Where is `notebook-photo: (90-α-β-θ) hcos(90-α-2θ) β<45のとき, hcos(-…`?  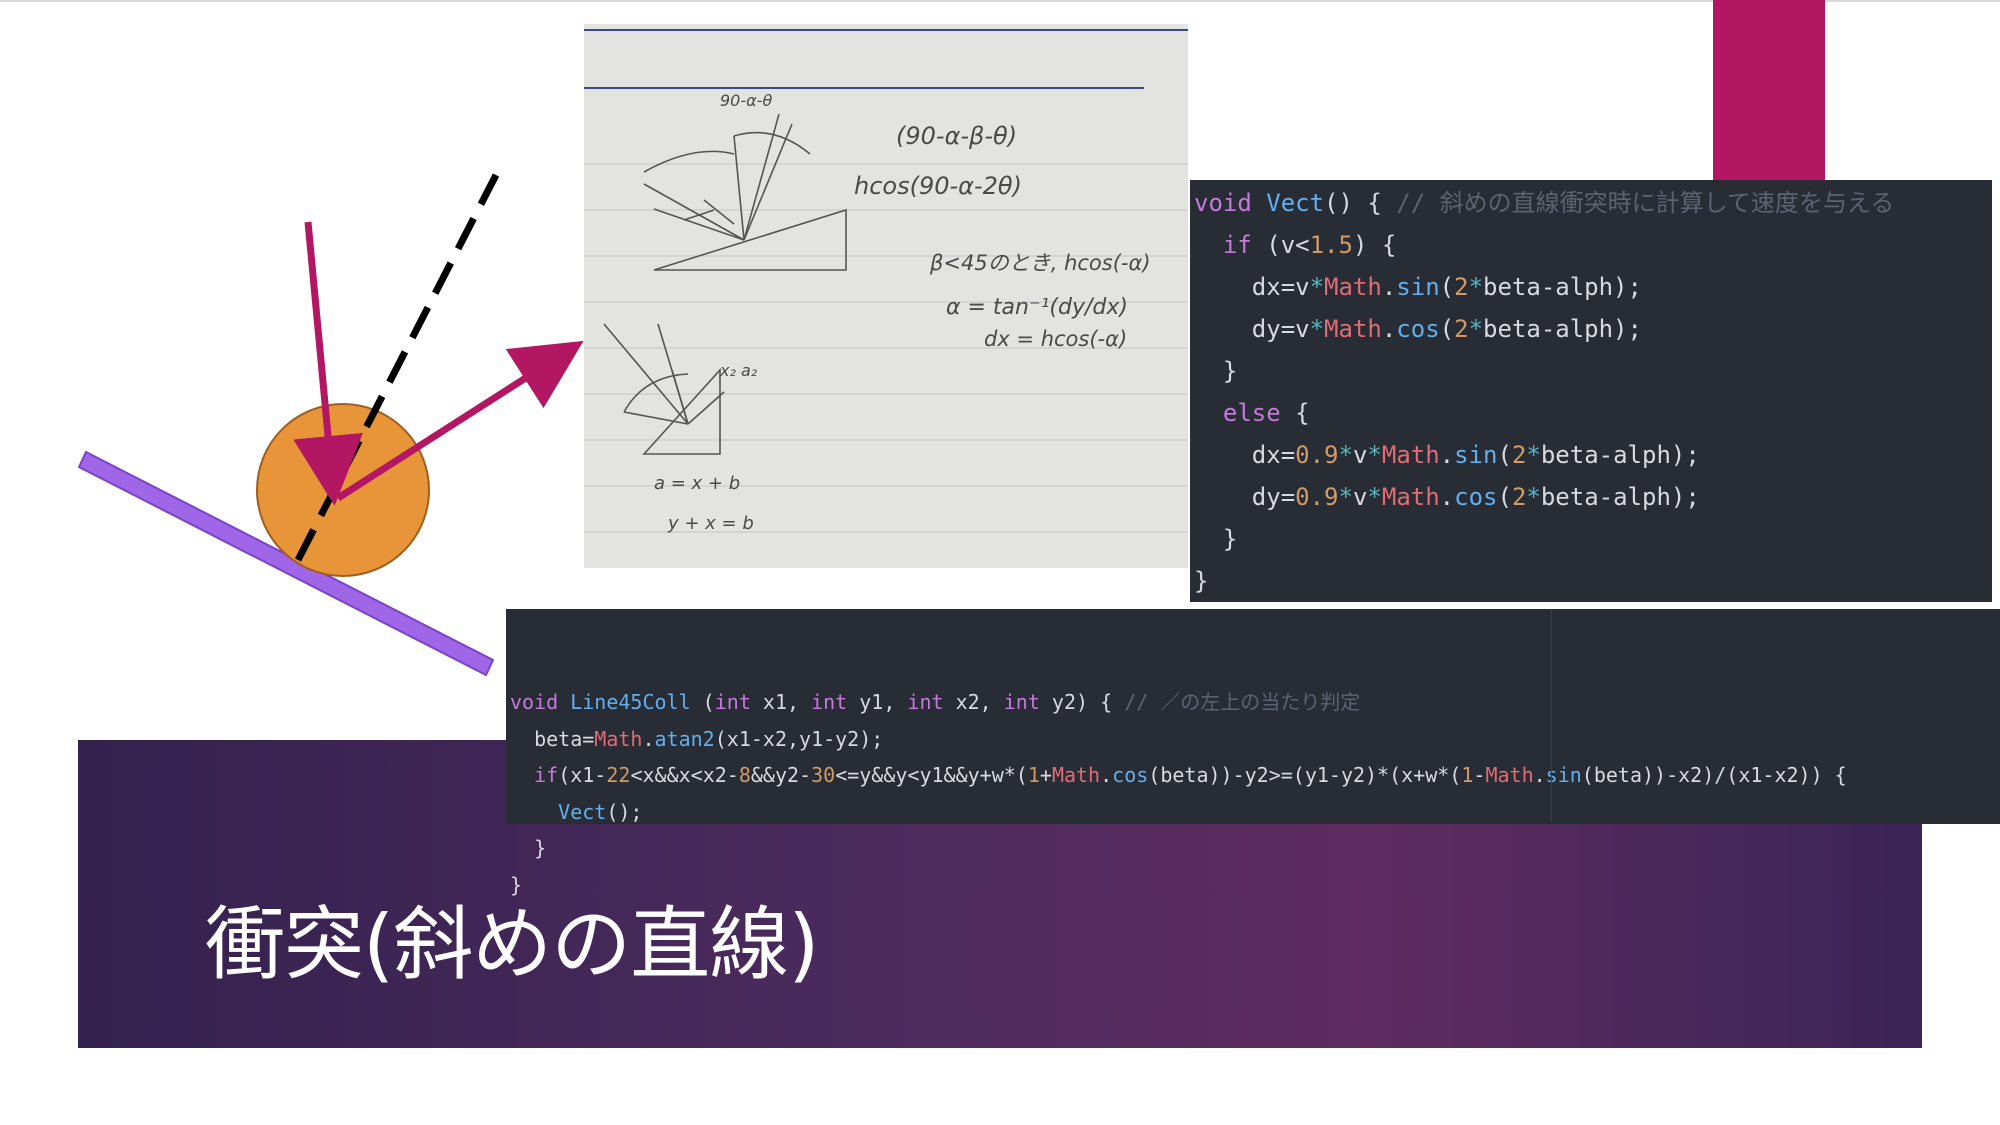
notebook-photo: (90-α-β-θ) hcos(90-α-2θ) β<45のとき, hcos(-… is located at coordinates (886, 296).